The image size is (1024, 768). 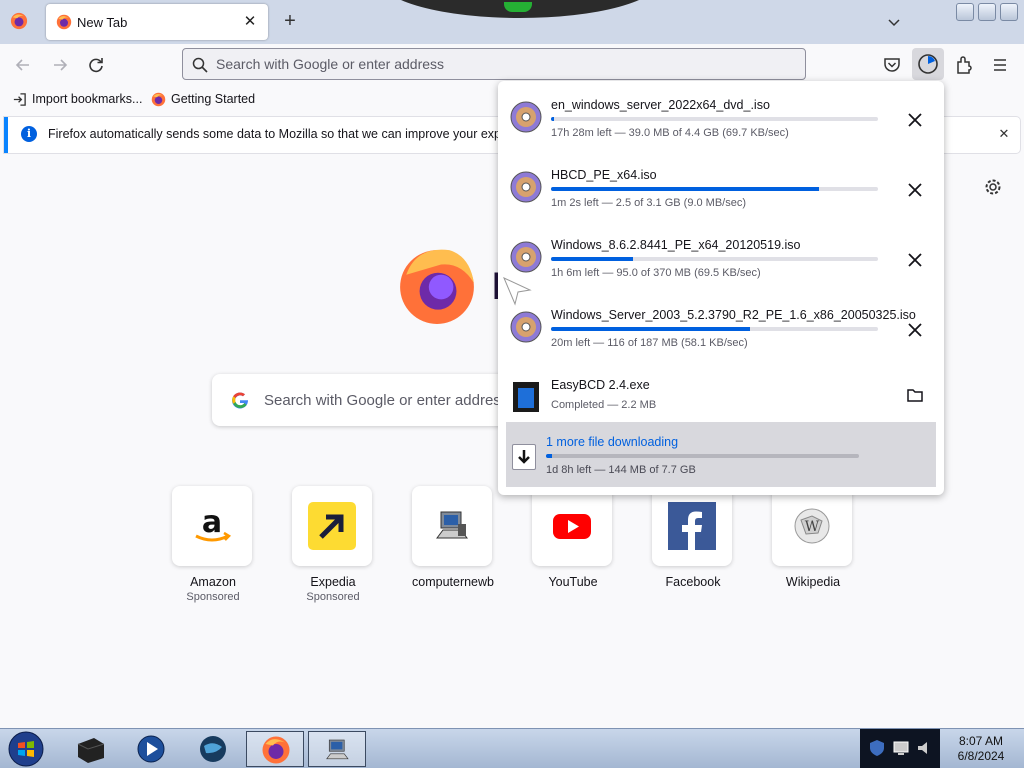 What do you see at coordinates (19, 99) in the screenshot?
I see `import-icon` at bounding box center [19, 99].